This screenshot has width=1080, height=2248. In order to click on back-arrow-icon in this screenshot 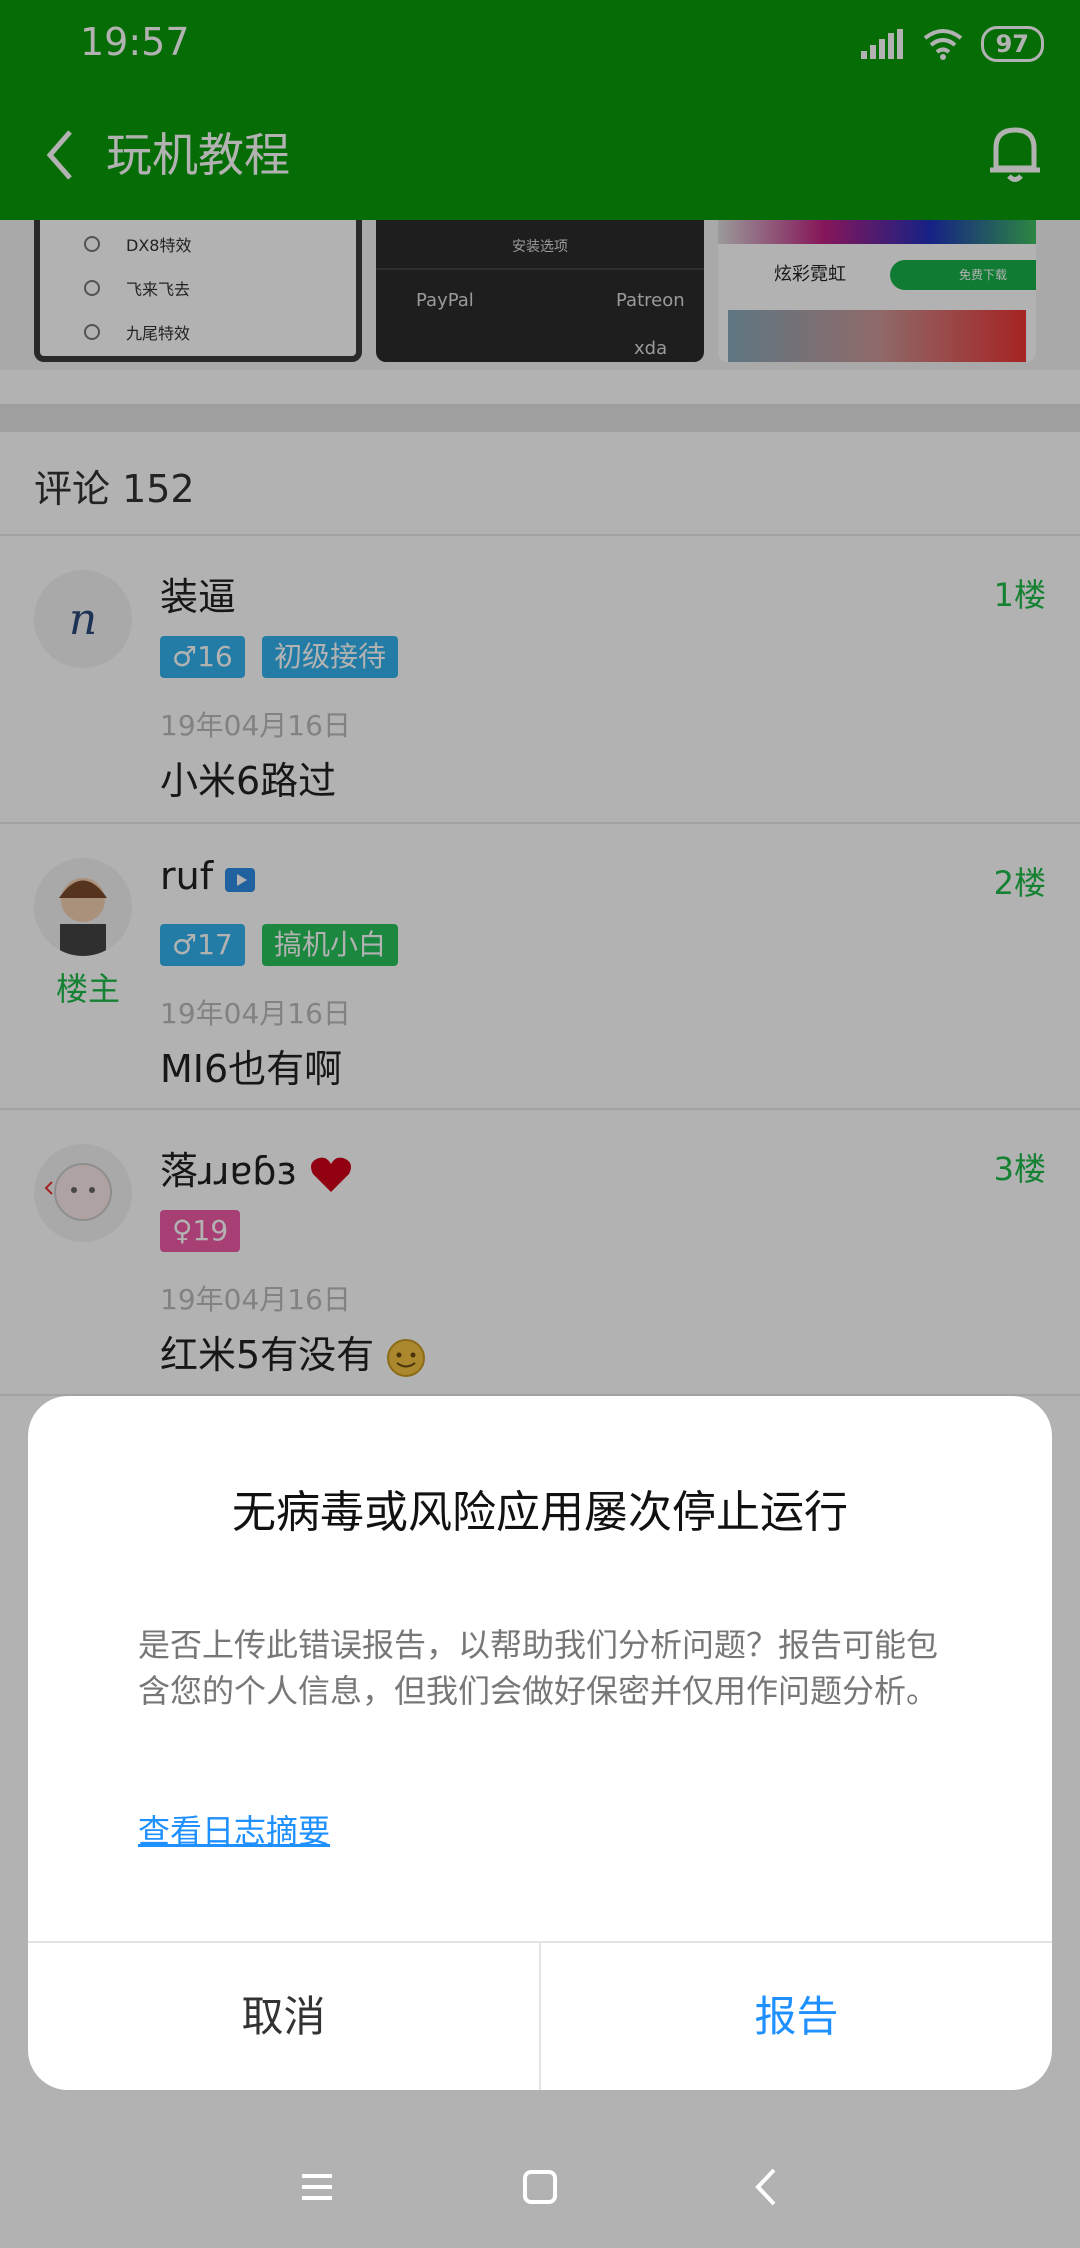, I will do `click(765, 2187)`.